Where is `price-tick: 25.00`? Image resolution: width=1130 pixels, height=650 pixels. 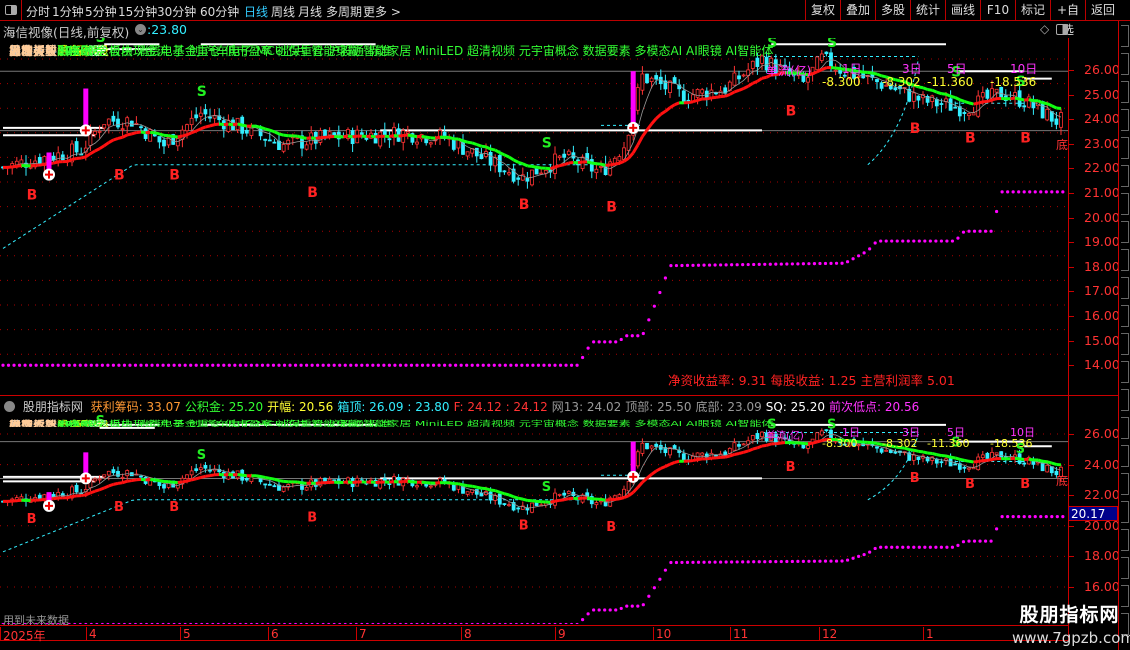 price-tick: 25.00 is located at coordinates (1102, 94).